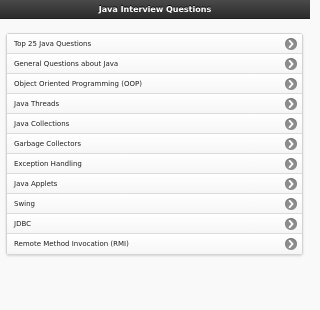 This screenshot has width=320, height=310. Describe the element at coordinates (154, 244) in the screenshot. I see `list-item: Remote Method Invocation (RMI)` at that location.